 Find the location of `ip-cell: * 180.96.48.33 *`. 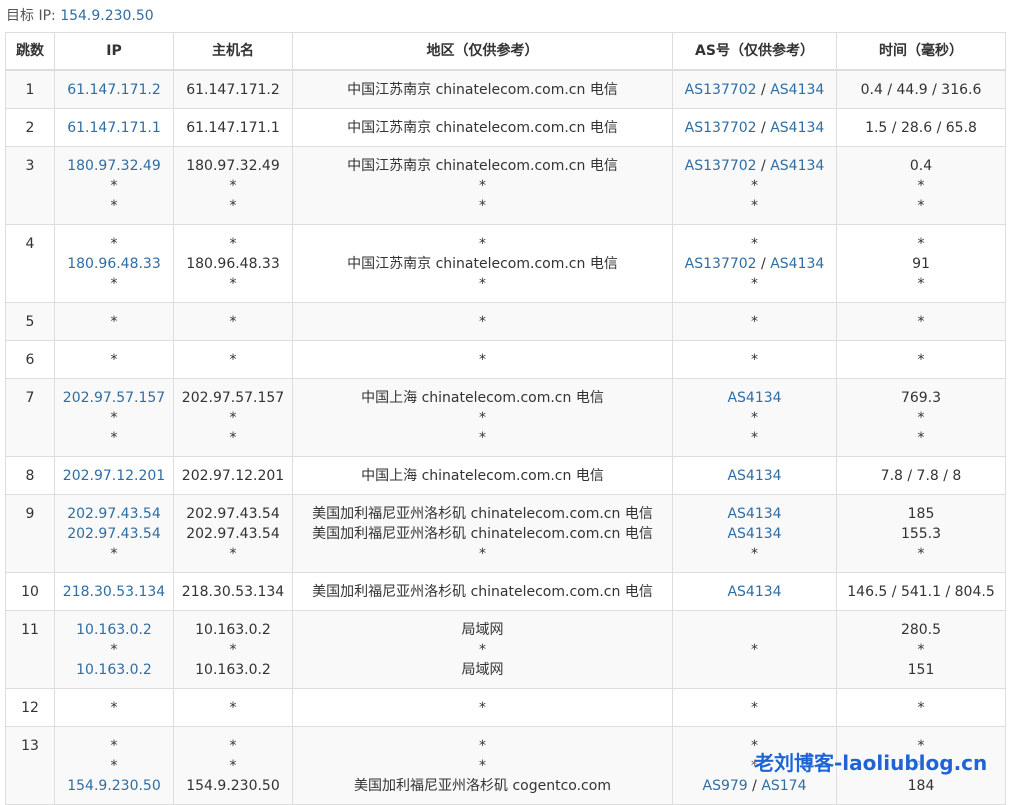

ip-cell: * 180.96.48.33 * is located at coordinates (114, 263).